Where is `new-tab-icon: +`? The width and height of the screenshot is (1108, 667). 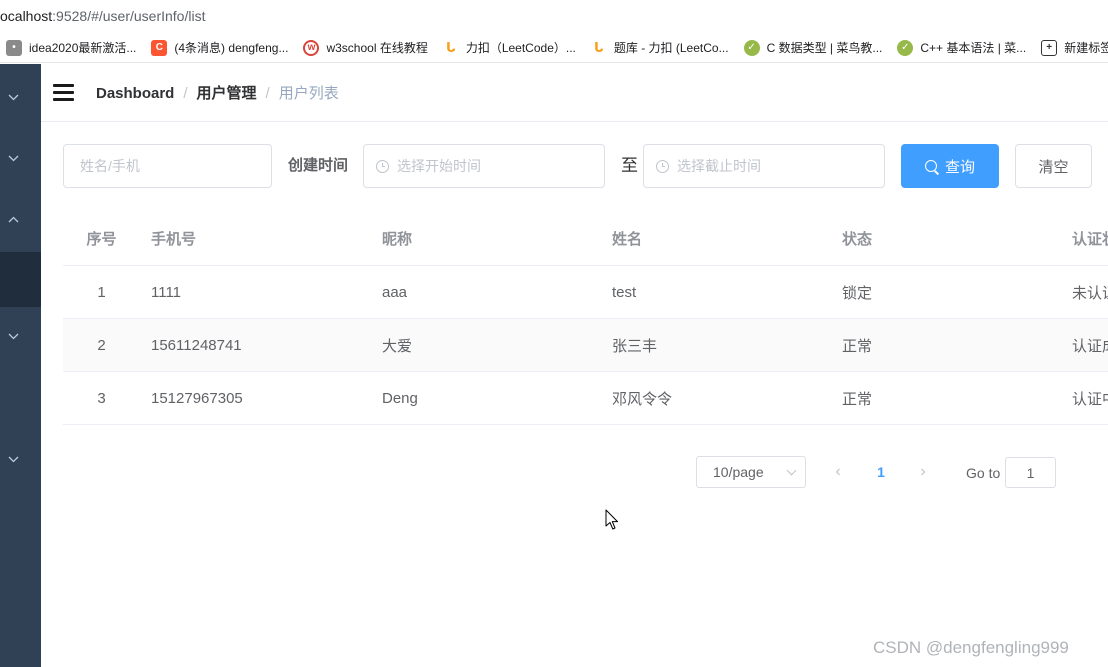 new-tab-icon: + is located at coordinates (1049, 47).